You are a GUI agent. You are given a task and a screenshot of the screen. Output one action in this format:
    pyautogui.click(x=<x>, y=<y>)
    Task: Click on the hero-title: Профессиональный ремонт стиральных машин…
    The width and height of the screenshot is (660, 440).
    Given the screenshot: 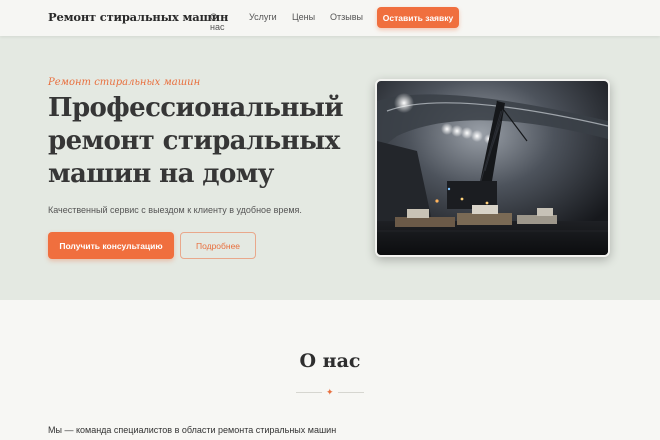 What is the action you would take?
    pyautogui.click(x=196, y=141)
    